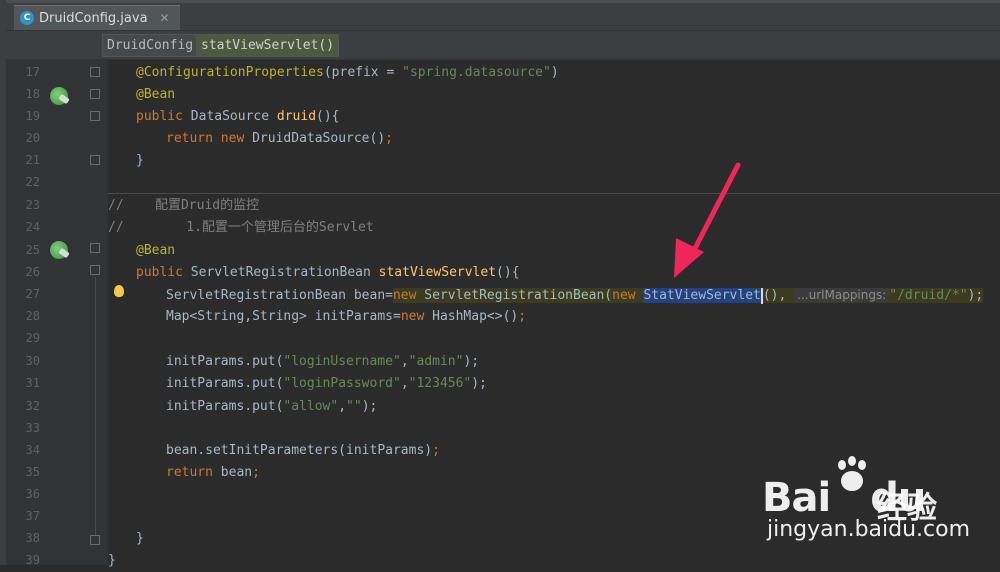  Describe the element at coordinates (874, 505) in the screenshot. I see `baidu-jingyan-watermark: Bai du 经验 jingyan.baidu.com` at that location.